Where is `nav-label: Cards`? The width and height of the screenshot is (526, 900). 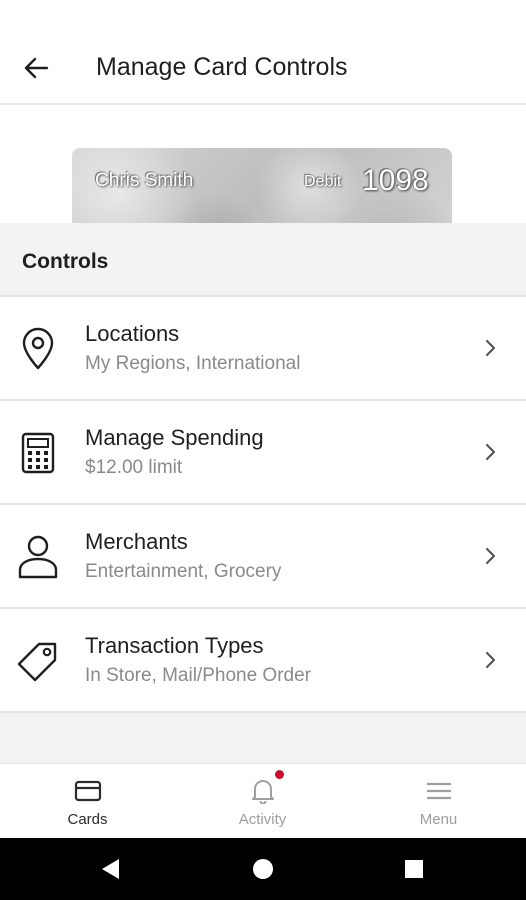
nav-label: Cards is located at coordinates (87, 819).